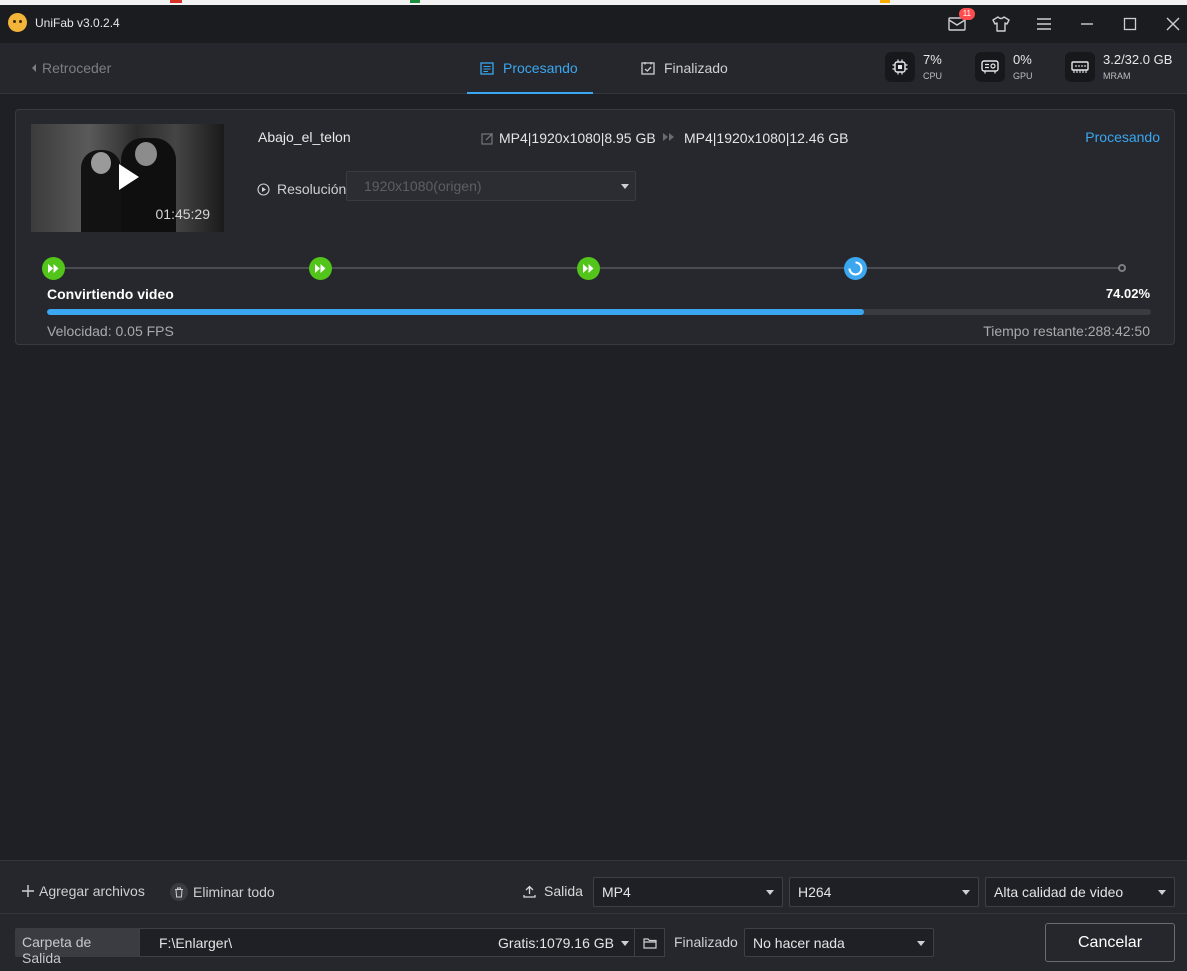  What do you see at coordinates (706, 942) in the screenshot?
I see `finish-action-label: Finalizado` at bounding box center [706, 942].